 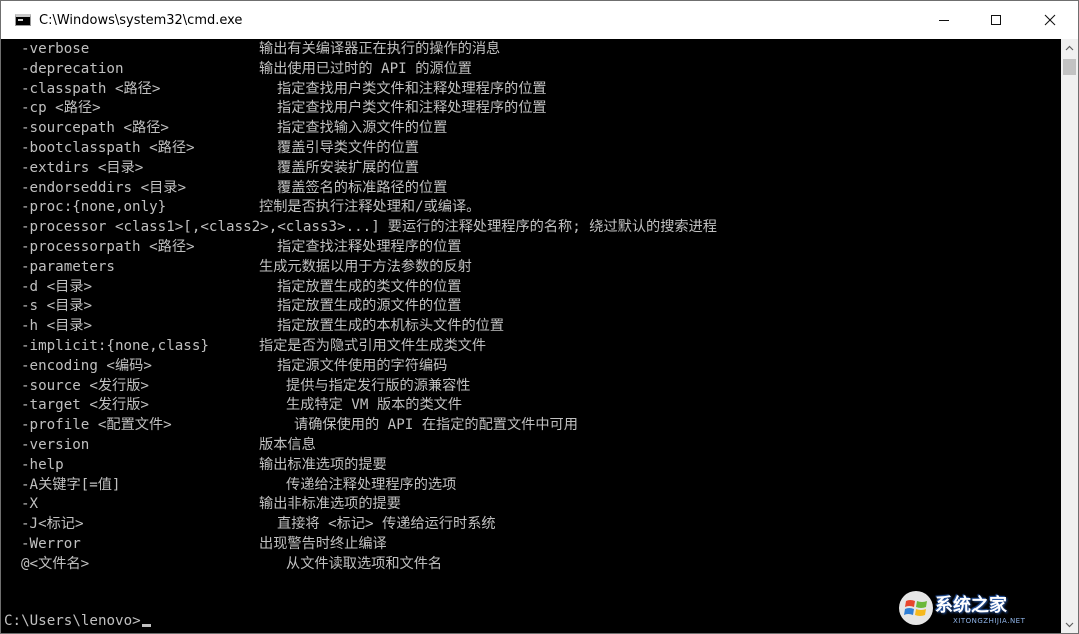 What do you see at coordinates (539, 20) in the screenshot?
I see `title-bar: C:\Windows\system32\cmd.exe` at bounding box center [539, 20].